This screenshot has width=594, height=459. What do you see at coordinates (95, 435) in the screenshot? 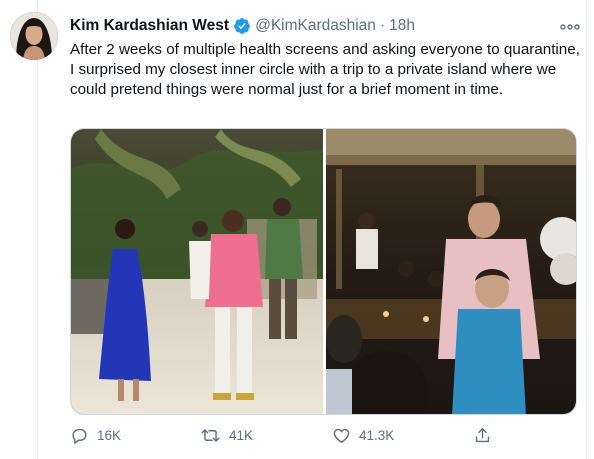
I see `reply-button: 16K` at bounding box center [95, 435].